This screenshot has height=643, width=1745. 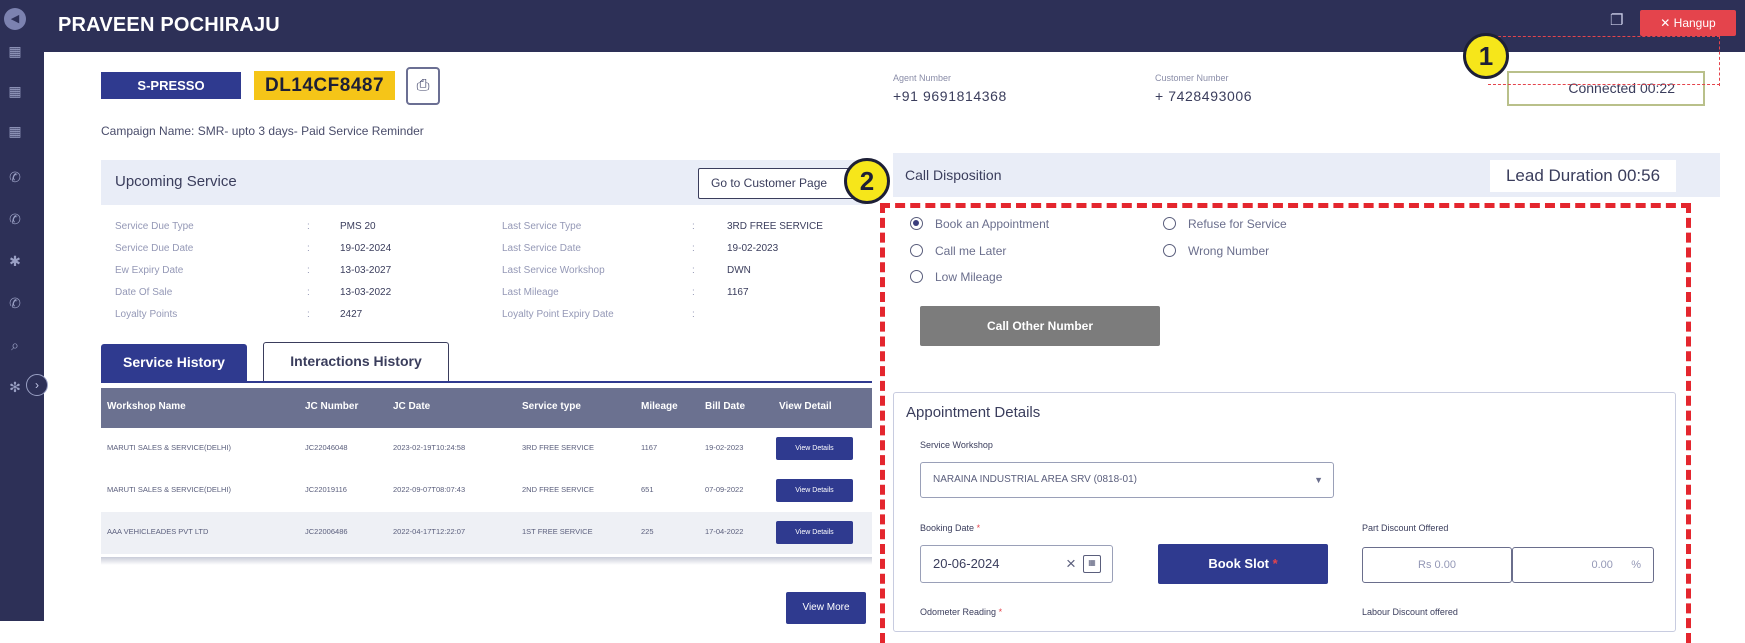 What do you see at coordinates (1486, 56) in the screenshot?
I see `callout-1-badge: 1` at bounding box center [1486, 56].